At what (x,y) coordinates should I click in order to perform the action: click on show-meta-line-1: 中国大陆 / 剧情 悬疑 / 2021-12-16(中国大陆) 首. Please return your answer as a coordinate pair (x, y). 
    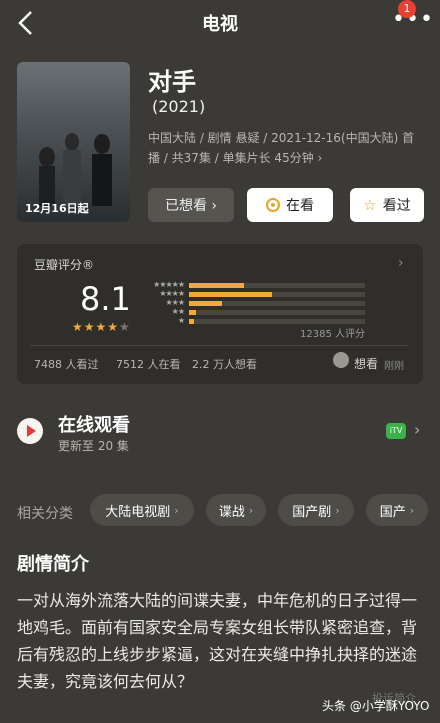
    Looking at the image, I should click on (288, 138).